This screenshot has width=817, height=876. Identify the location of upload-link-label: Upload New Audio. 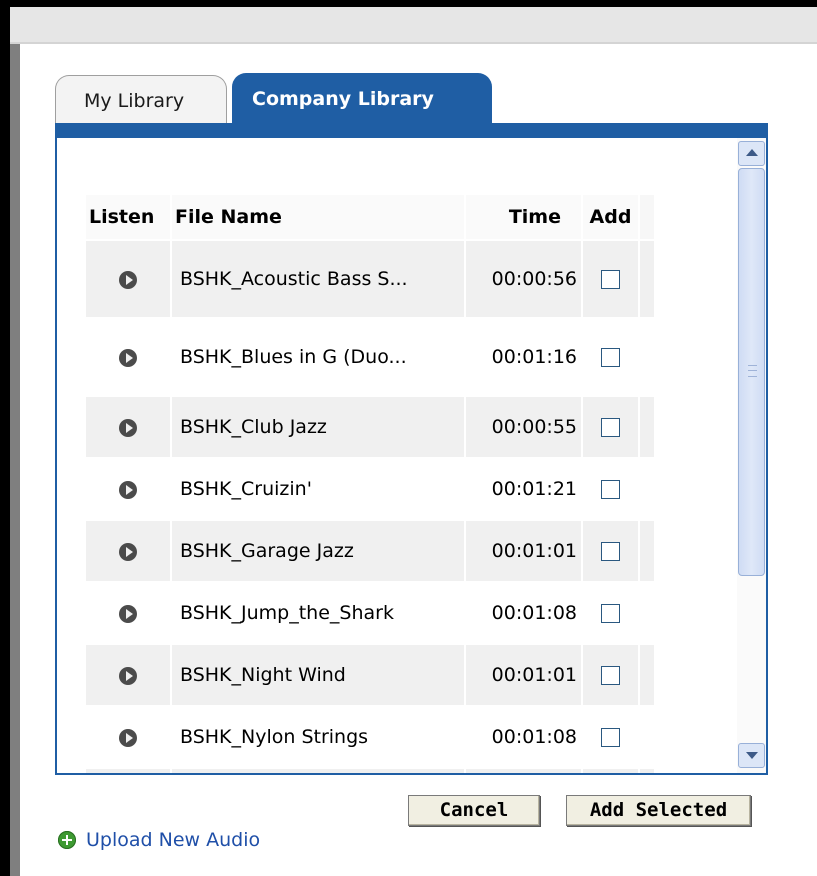
(173, 840).